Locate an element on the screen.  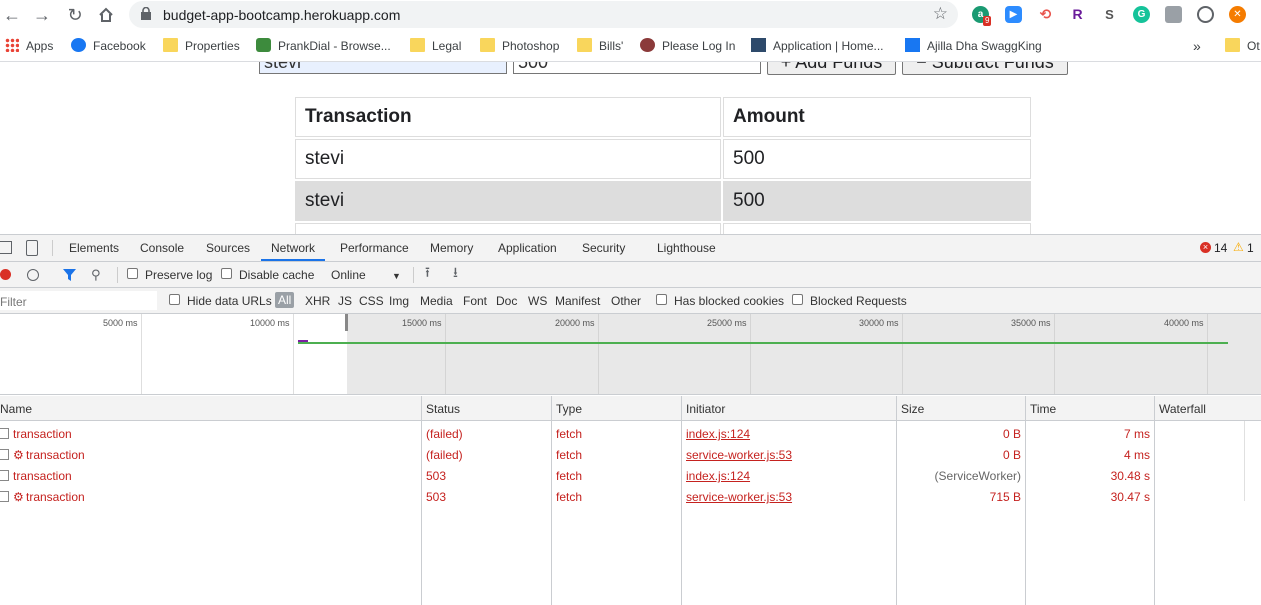
column-header-status: Status is located at coordinates (443, 409).